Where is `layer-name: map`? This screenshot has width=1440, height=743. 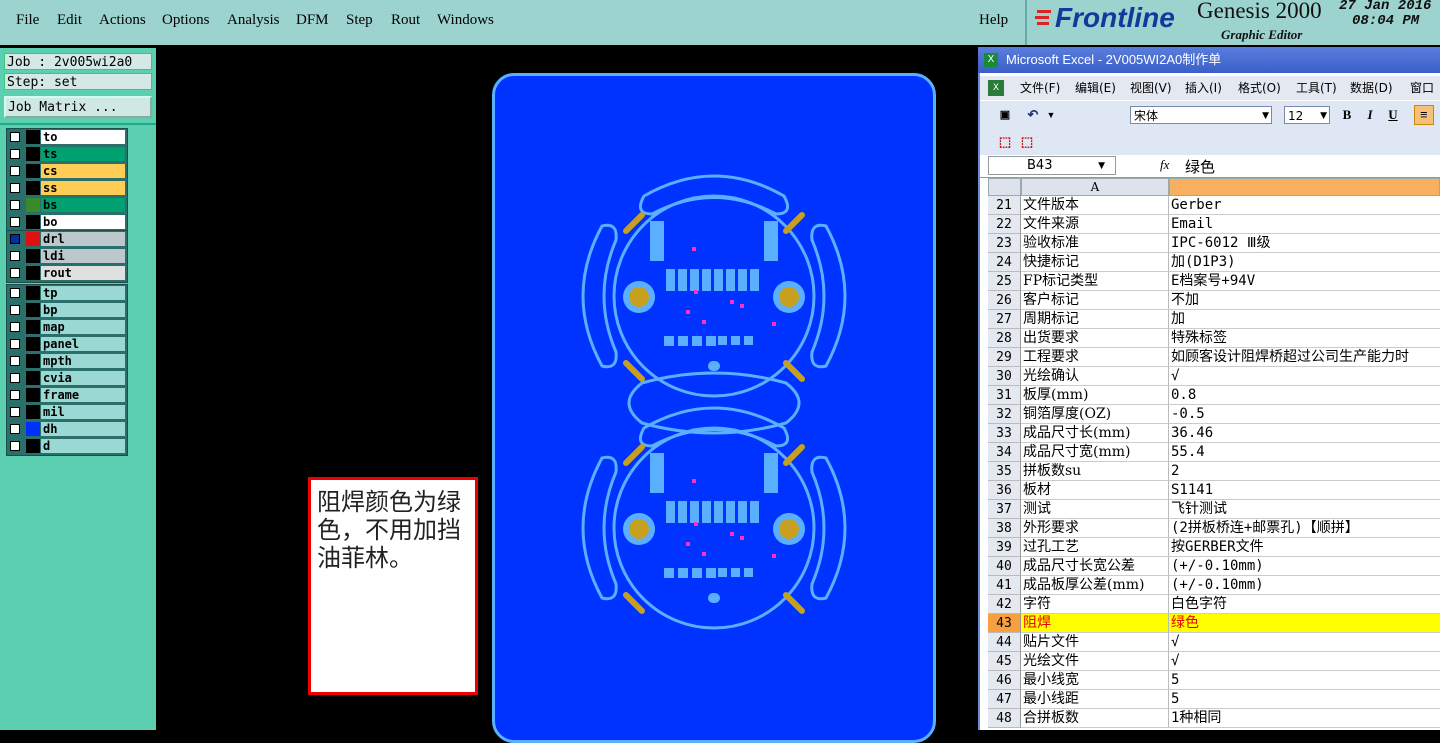 layer-name: map is located at coordinates (83, 327).